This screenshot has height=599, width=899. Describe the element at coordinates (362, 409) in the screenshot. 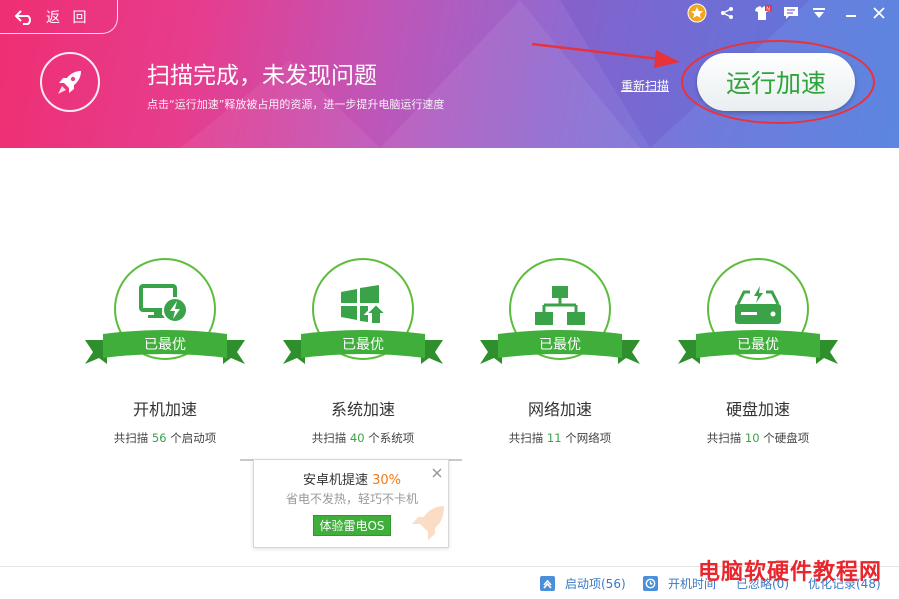

I see `card-title: 系统加速` at that location.